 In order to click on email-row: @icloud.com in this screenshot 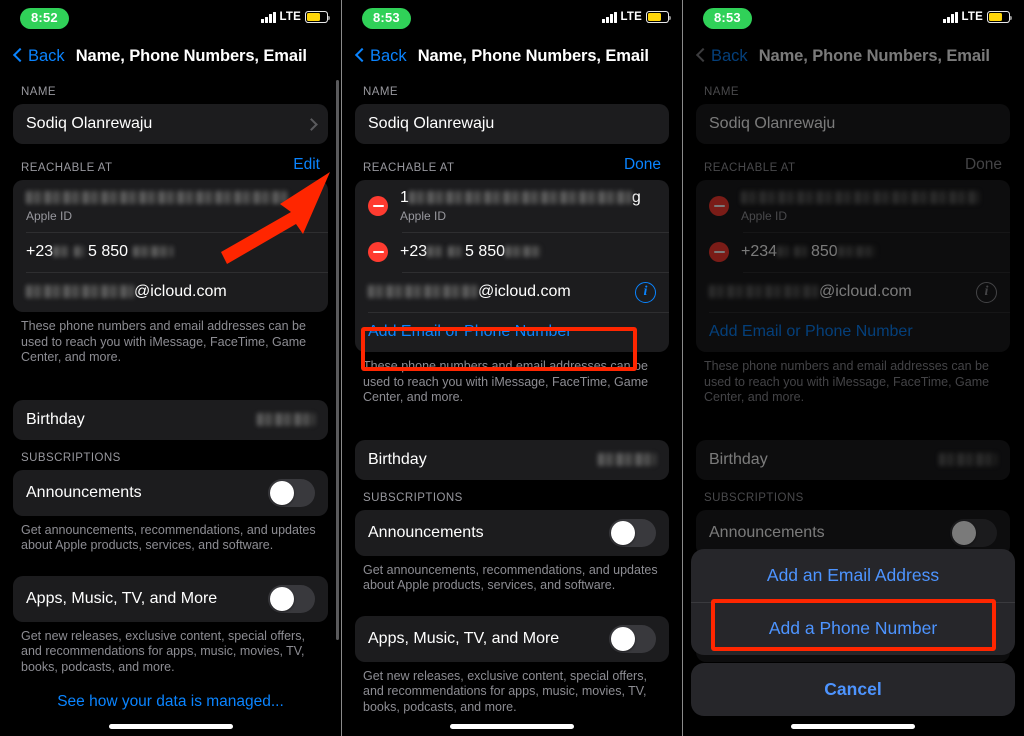, I will do `click(170, 292)`.